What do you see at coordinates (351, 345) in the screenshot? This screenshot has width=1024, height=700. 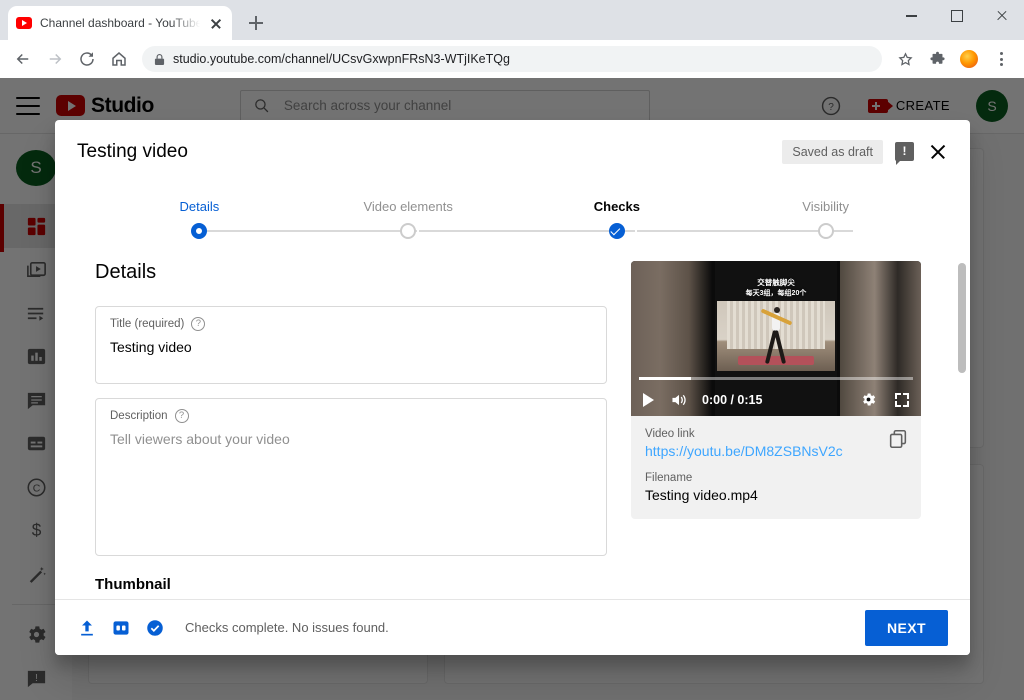 I see `title-field: Title (required) ? Testing video` at bounding box center [351, 345].